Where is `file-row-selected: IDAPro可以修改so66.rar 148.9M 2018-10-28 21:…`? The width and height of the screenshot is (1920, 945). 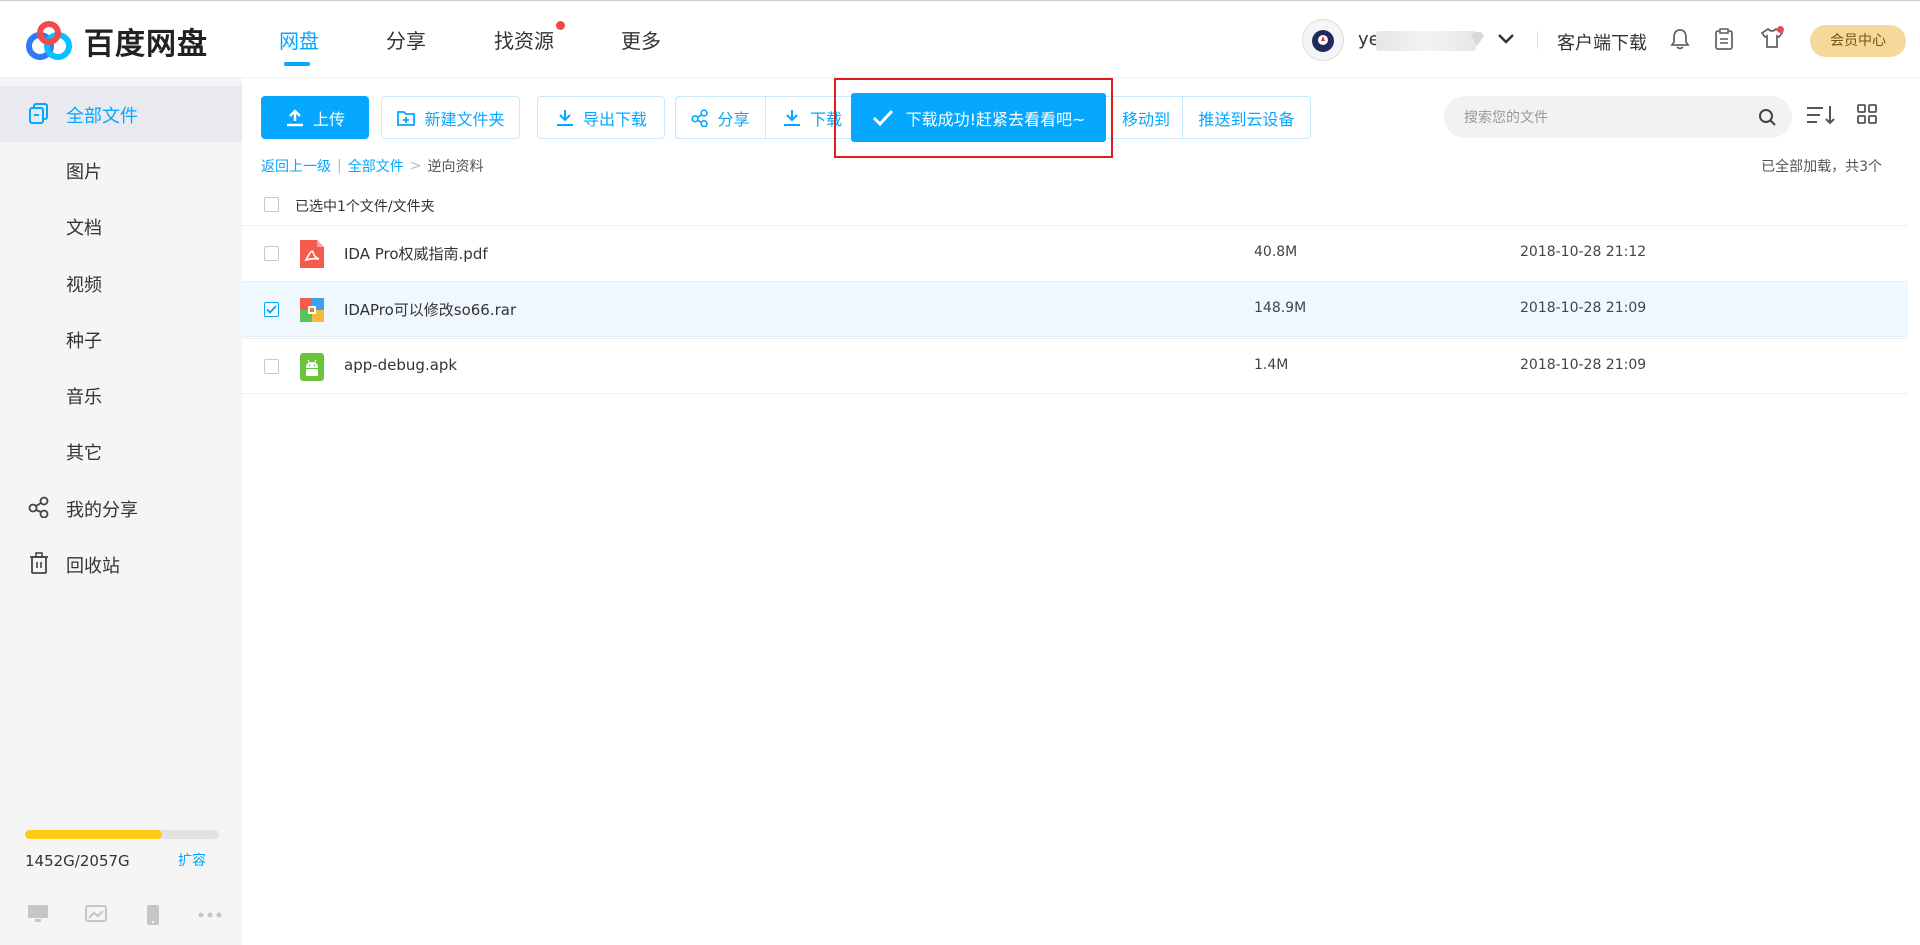
file-row-selected: IDAPro可以修改so66.rar 148.9M 2018-10-28 21:… is located at coordinates (1075, 309).